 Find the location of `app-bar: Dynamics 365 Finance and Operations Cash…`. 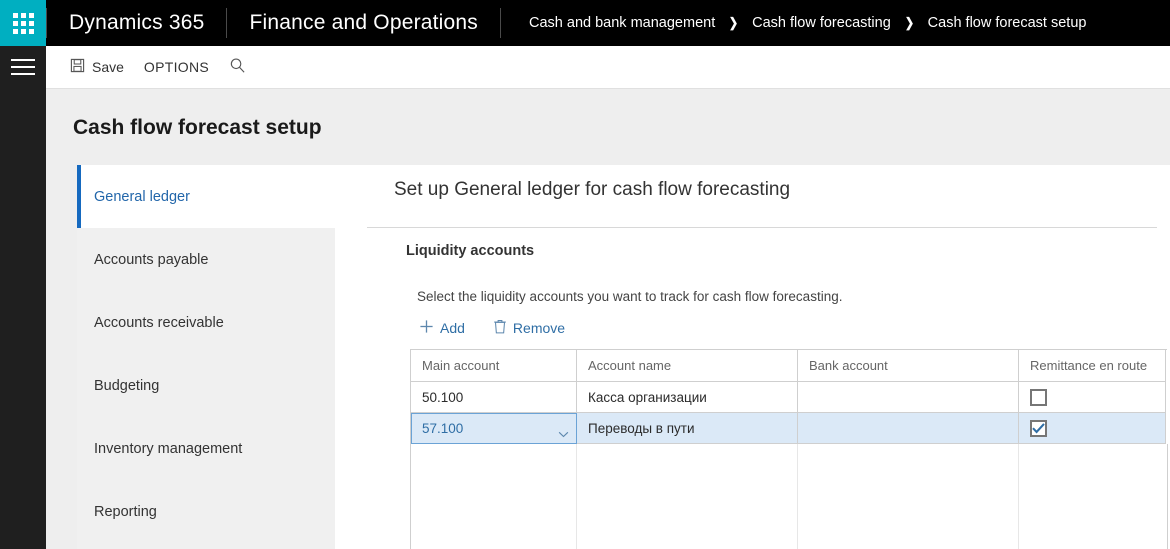

app-bar: Dynamics 365 Finance and Operations Cash… is located at coordinates (585, 23).